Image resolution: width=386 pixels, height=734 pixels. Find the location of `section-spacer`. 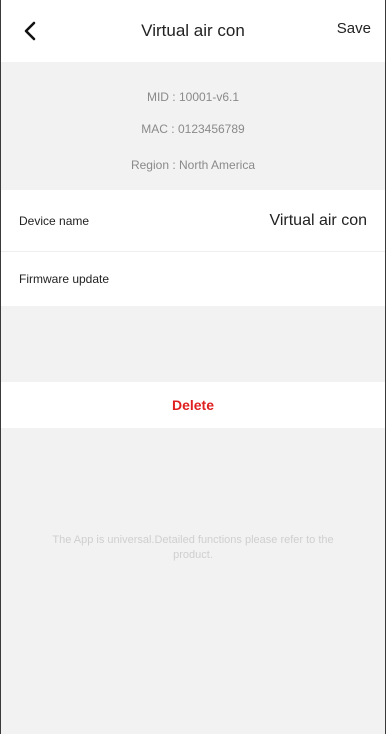

section-spacer is located at coordinates (193, 344).